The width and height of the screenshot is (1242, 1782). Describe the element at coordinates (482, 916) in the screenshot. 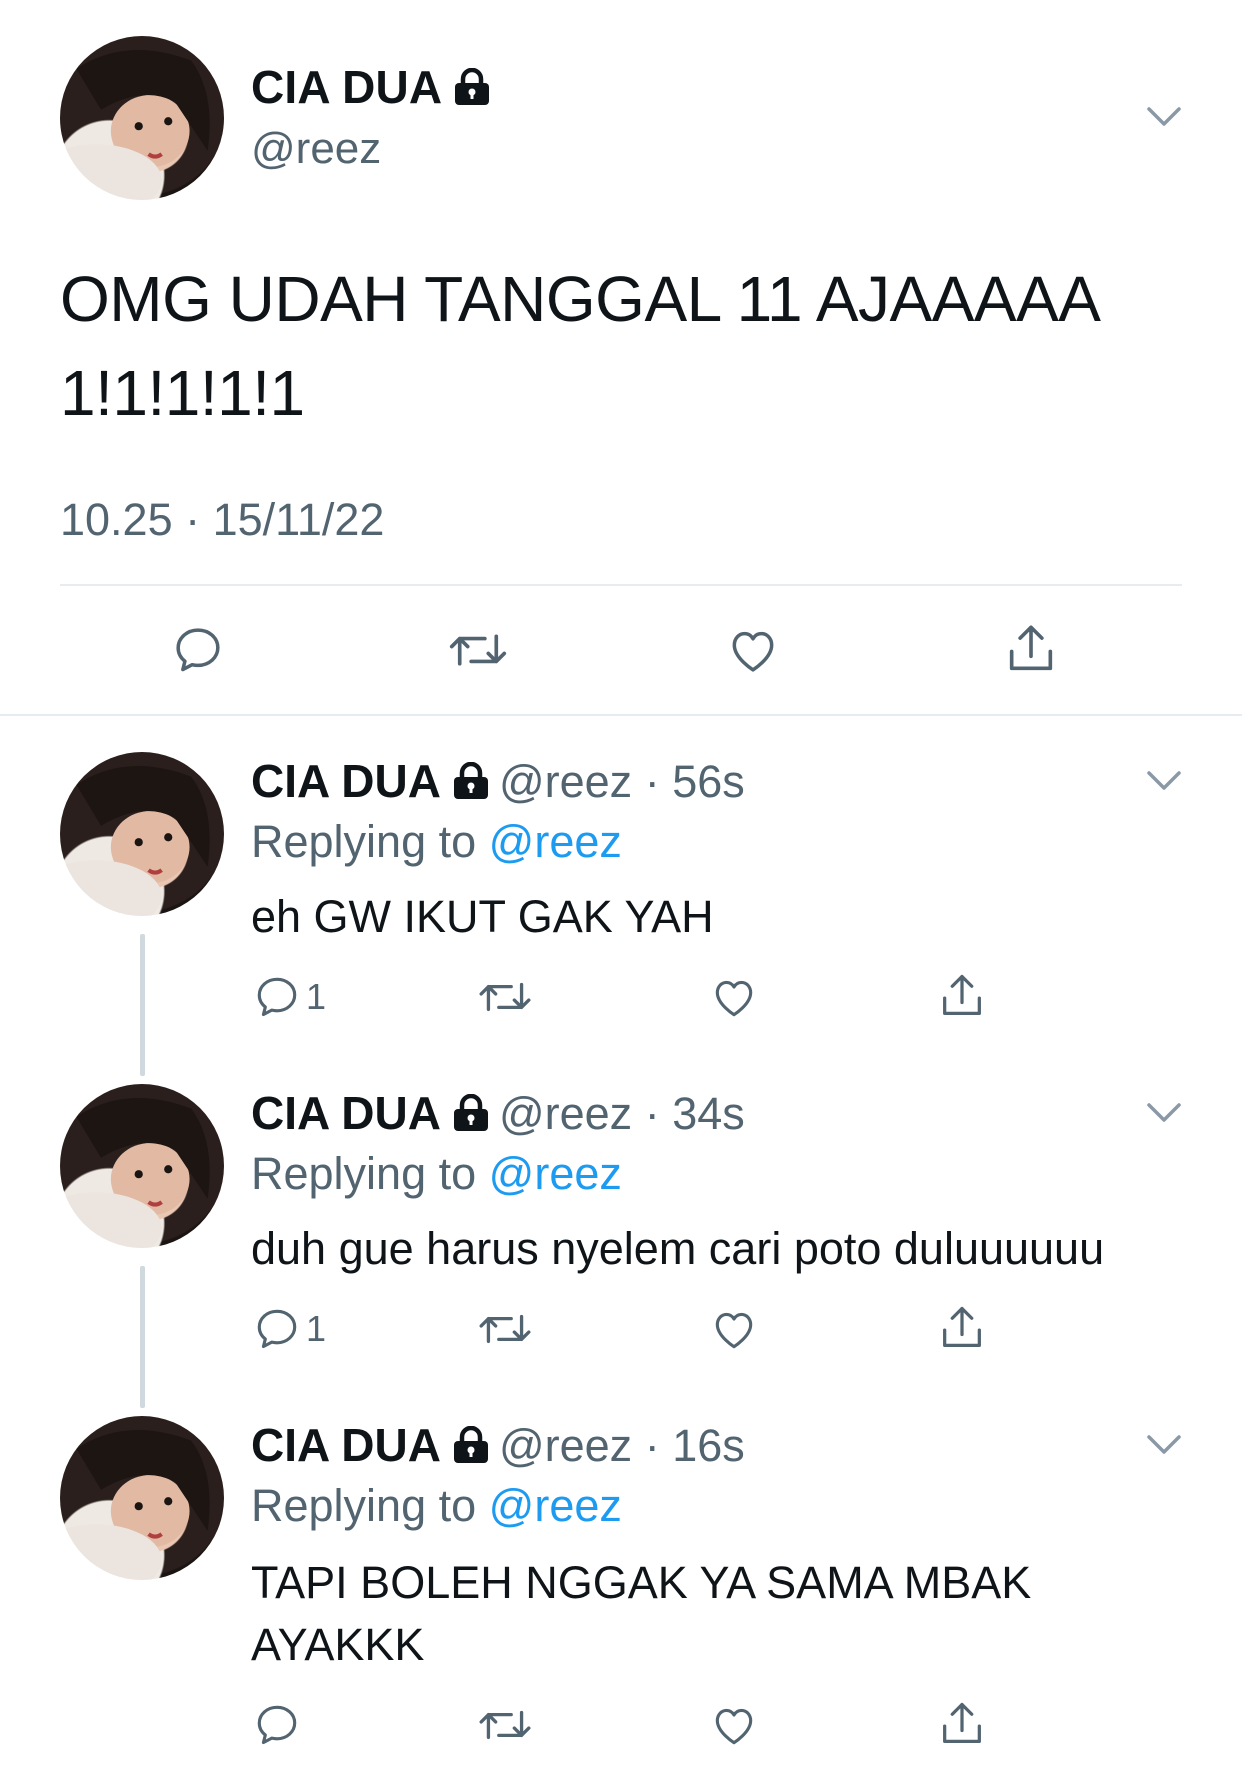

I see `reply-text: eh GW IKUT GAK YAH` at that location.